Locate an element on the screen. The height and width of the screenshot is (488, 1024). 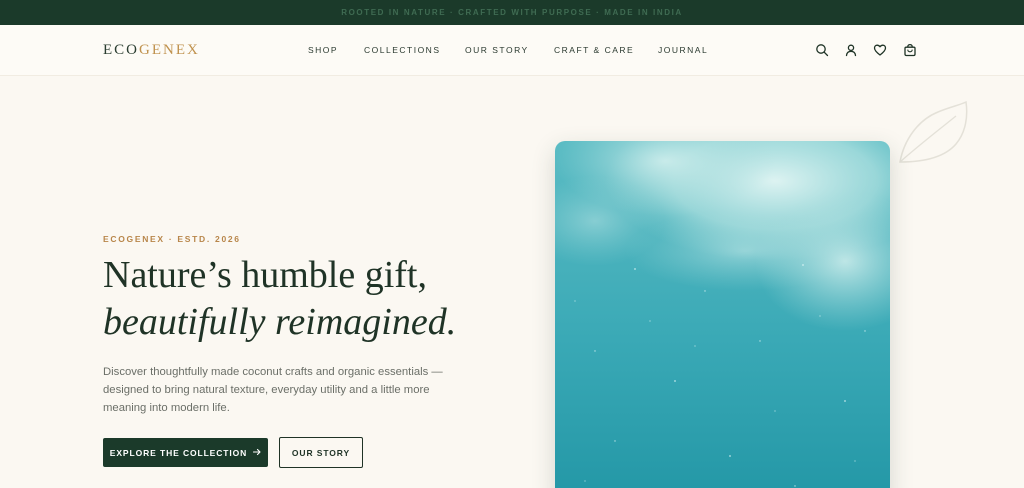
heart-icon is located at coordinates (880, 50).